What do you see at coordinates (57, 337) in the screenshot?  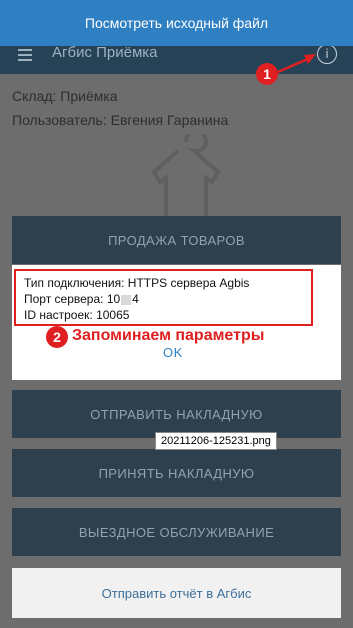 I see `step-2-badge: 2` at bounding box center [57, 337].